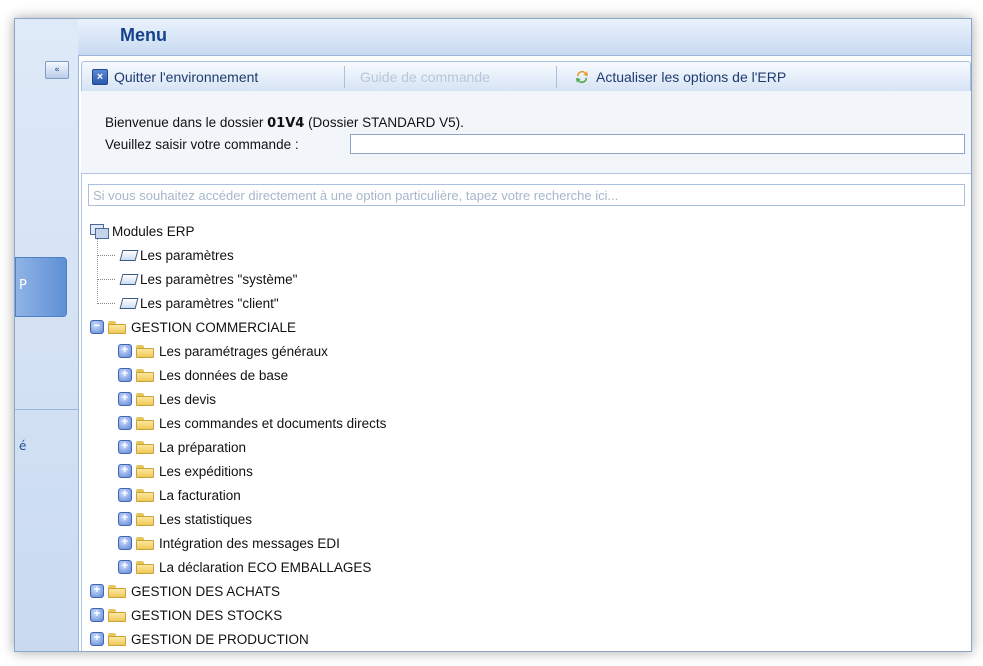  What do you see at coordinates (23, 285) in the screenshot?
I see `sidebar-tab-erp-label: P` at bounding box center [23, 285].